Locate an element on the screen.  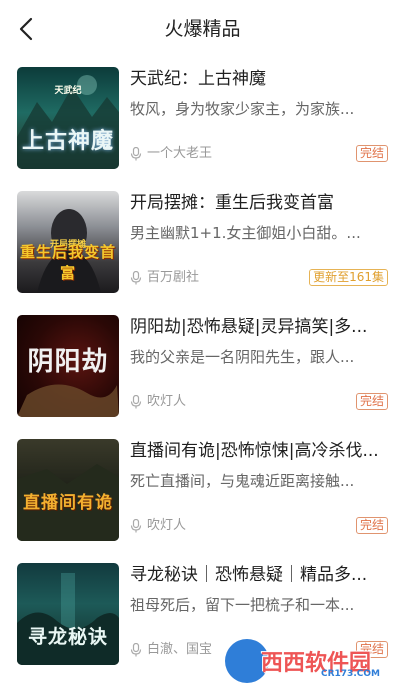
author-row: 百万剧社 is located at coordinates (164, 278).